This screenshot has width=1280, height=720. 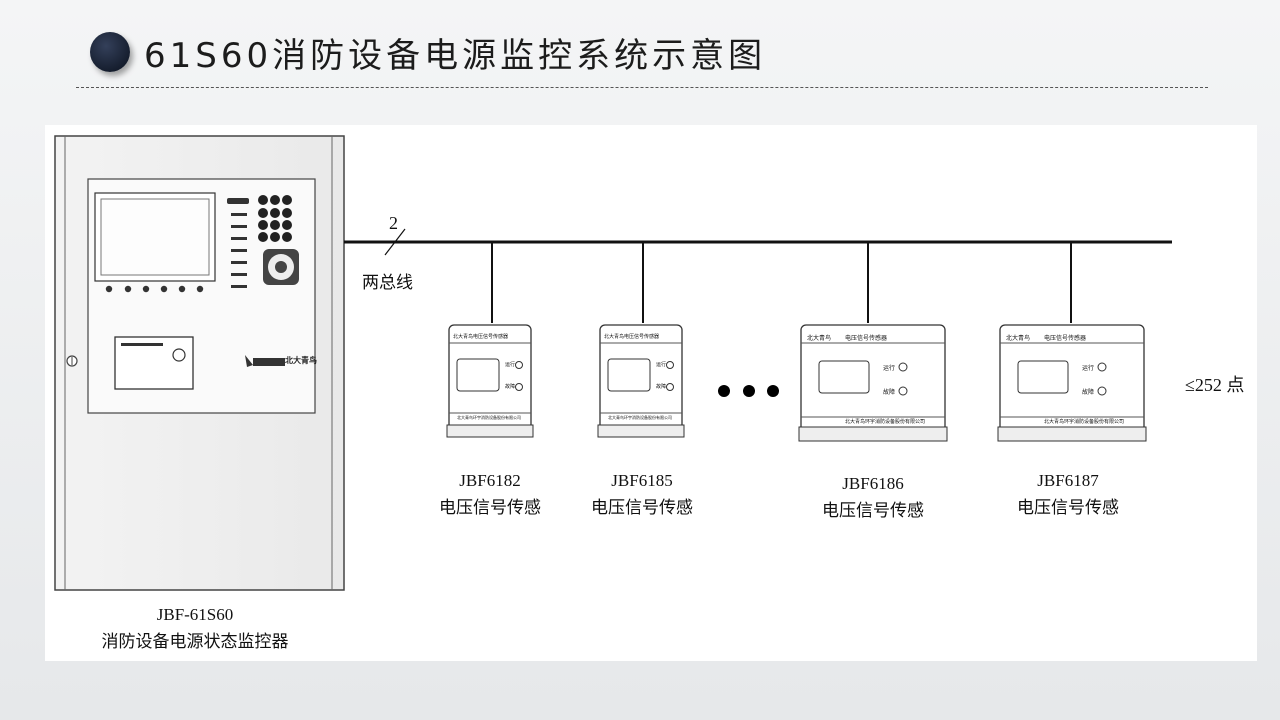 I want to click on sensor-4-fault: 故障, so click(x=1088, y=392).